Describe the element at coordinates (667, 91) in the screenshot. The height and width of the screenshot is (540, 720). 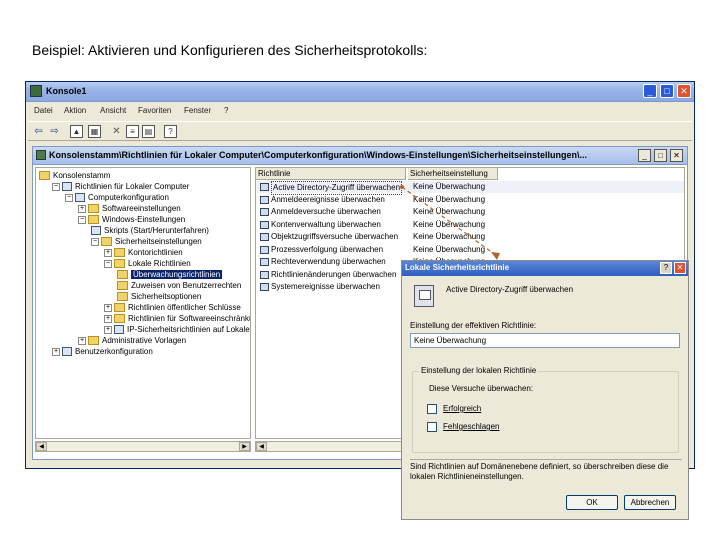
I see `maximize-button: □` at that location.